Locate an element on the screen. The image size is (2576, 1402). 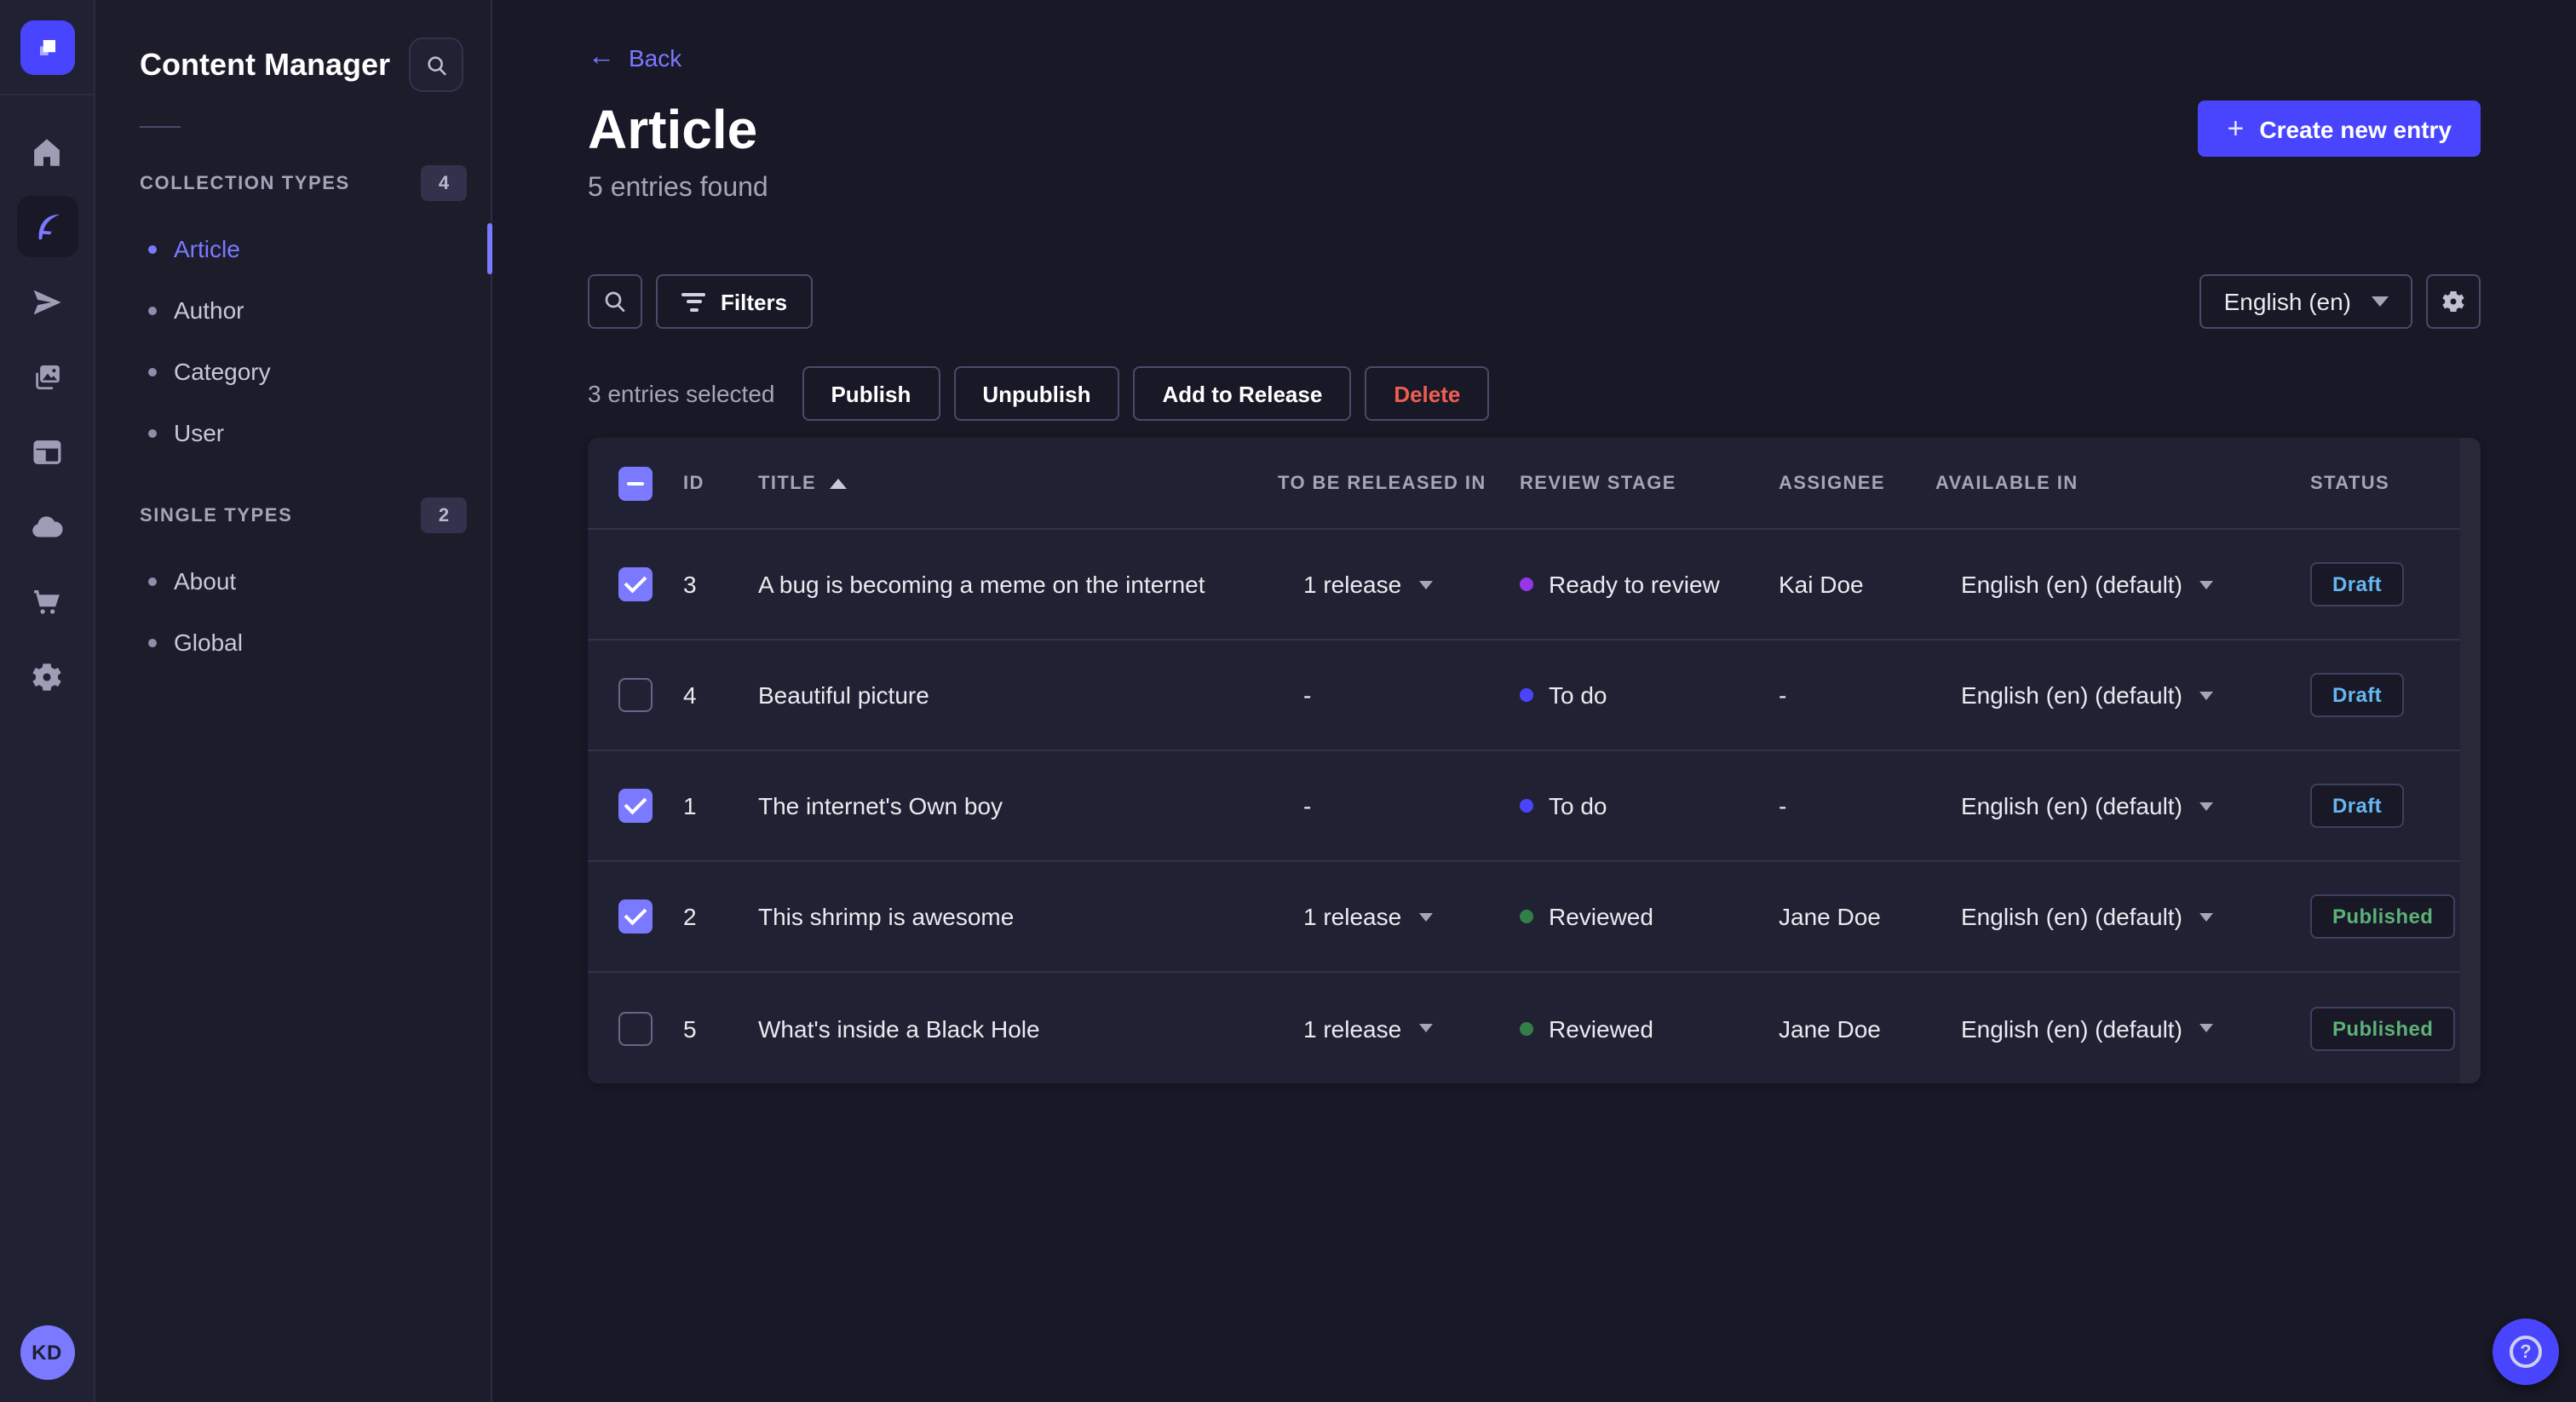
cell-title: A bug is becoming a meme on the internet is located at coordinates (982, 584).